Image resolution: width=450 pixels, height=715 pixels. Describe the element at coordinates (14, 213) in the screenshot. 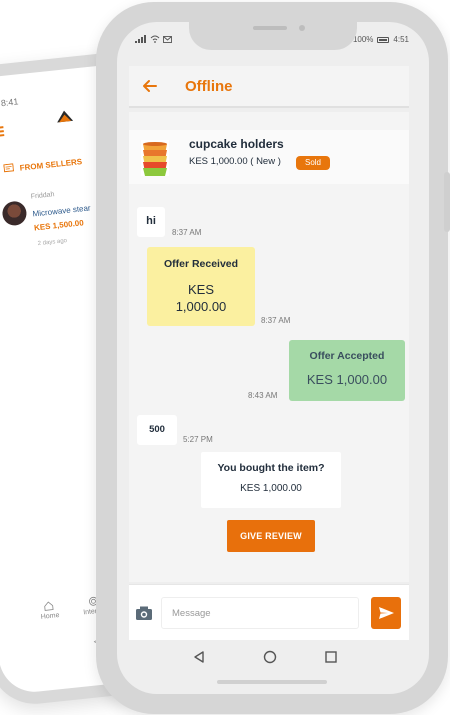

I see `avatar` at that location.